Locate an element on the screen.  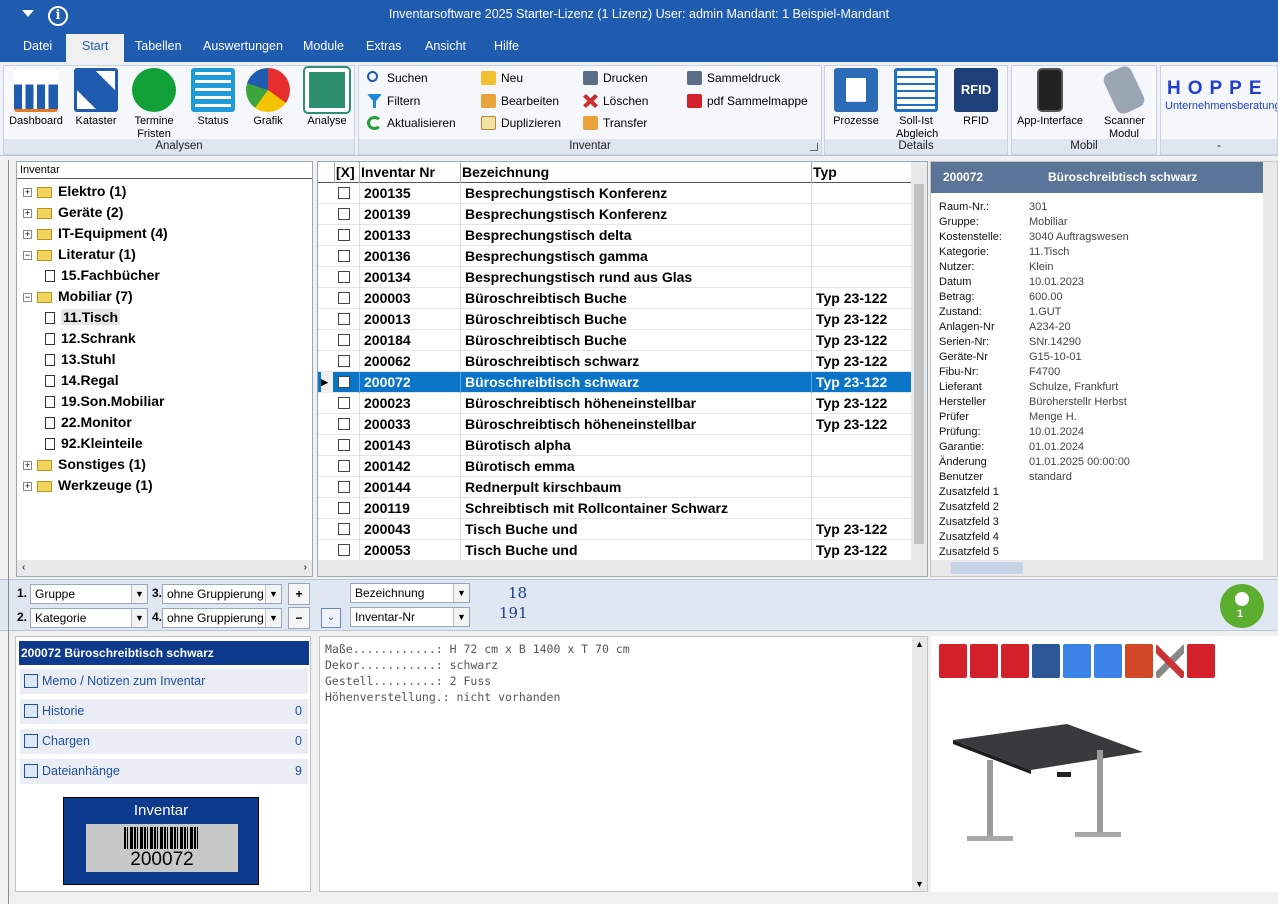
tree-node: 13.Stuhl is located at coordinates (80, 359).